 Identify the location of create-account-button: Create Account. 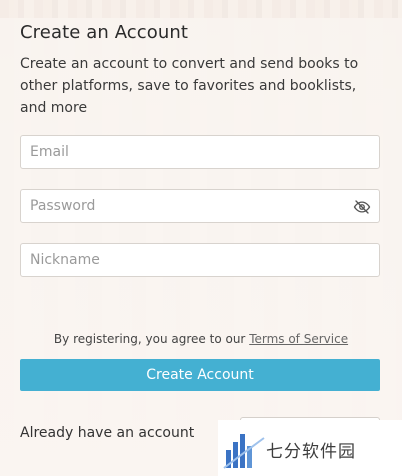
(200, 375).